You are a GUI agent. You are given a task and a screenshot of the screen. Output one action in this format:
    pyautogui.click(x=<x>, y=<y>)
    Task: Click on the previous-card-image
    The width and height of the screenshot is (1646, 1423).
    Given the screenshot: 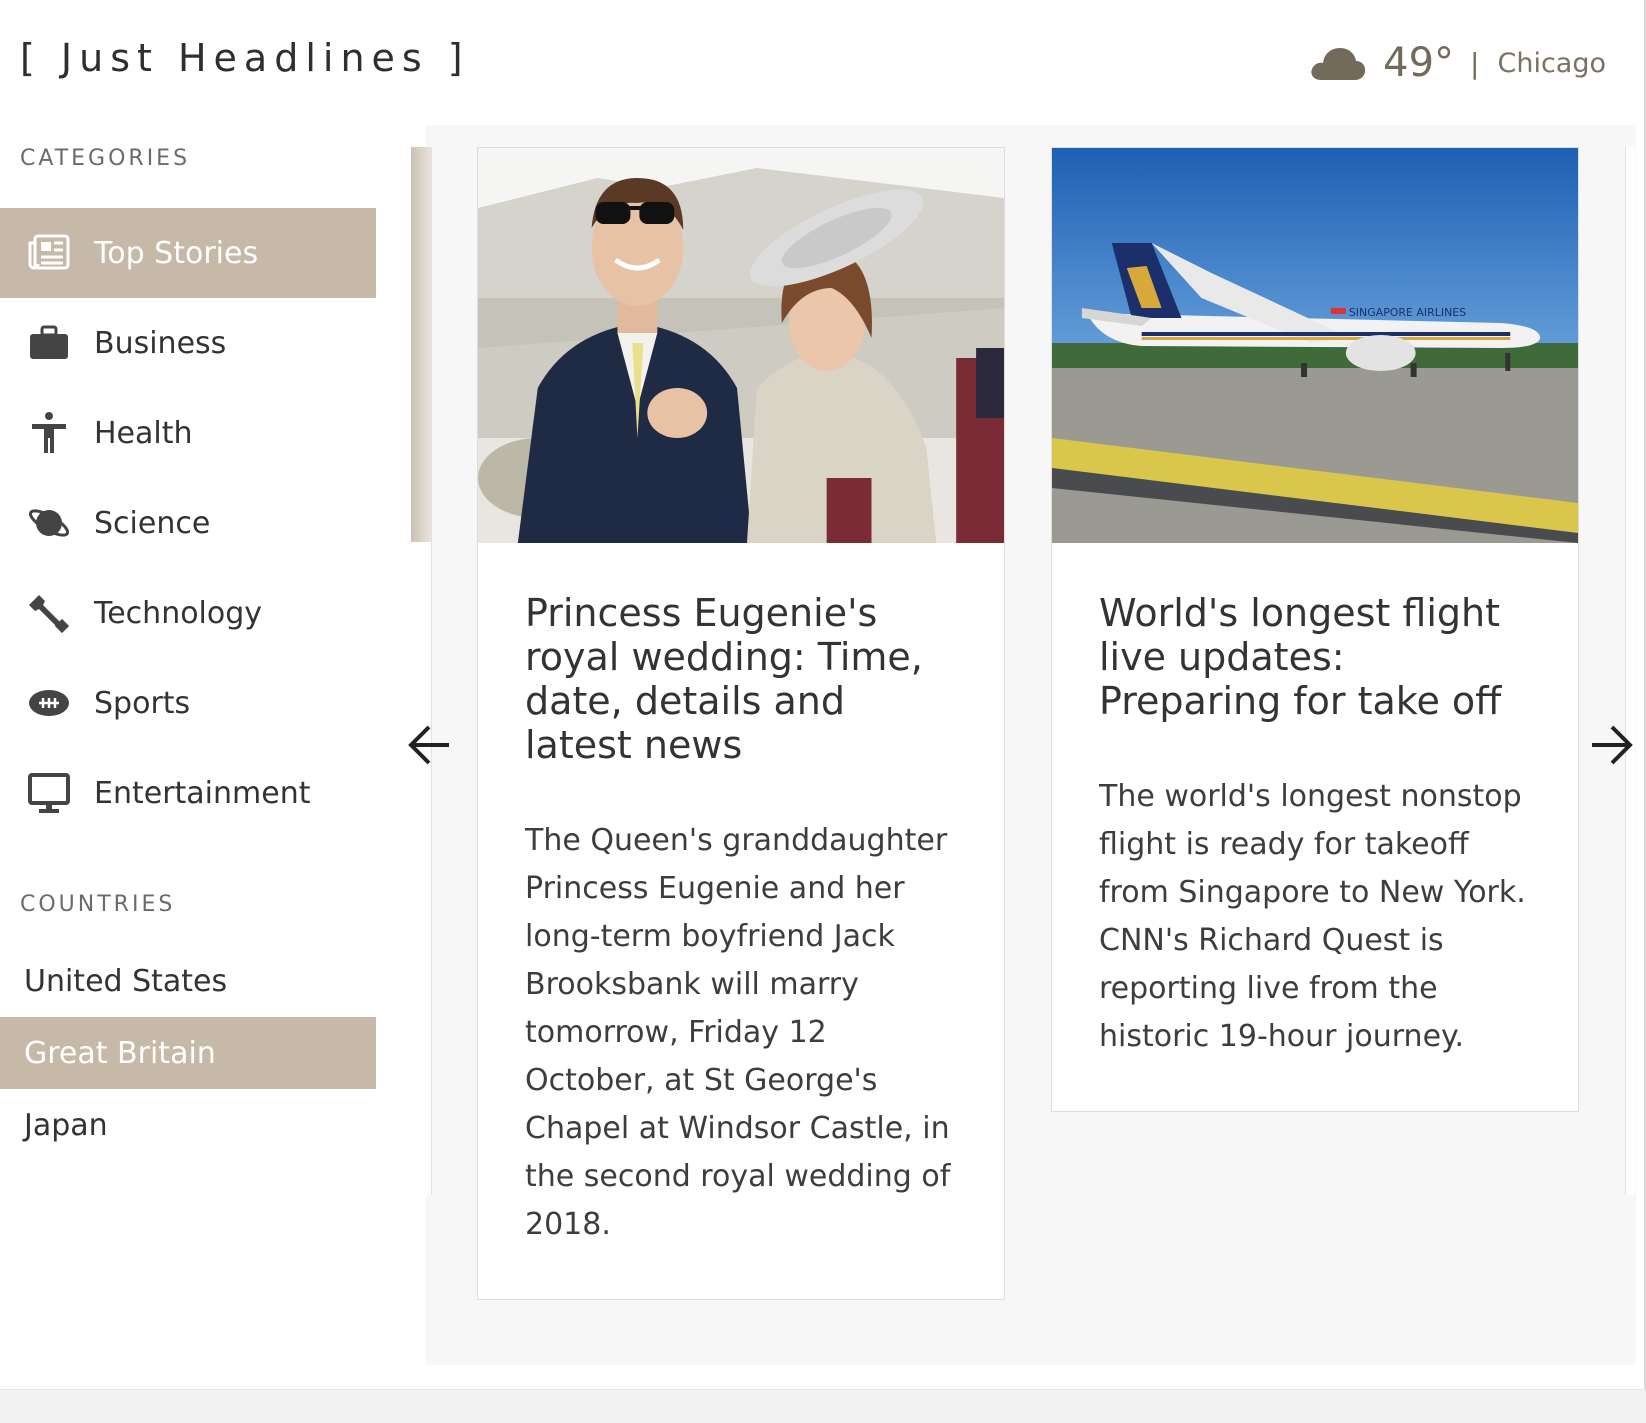 What is the action you would take?
    pyautogui.click(x=421, y=344)
    